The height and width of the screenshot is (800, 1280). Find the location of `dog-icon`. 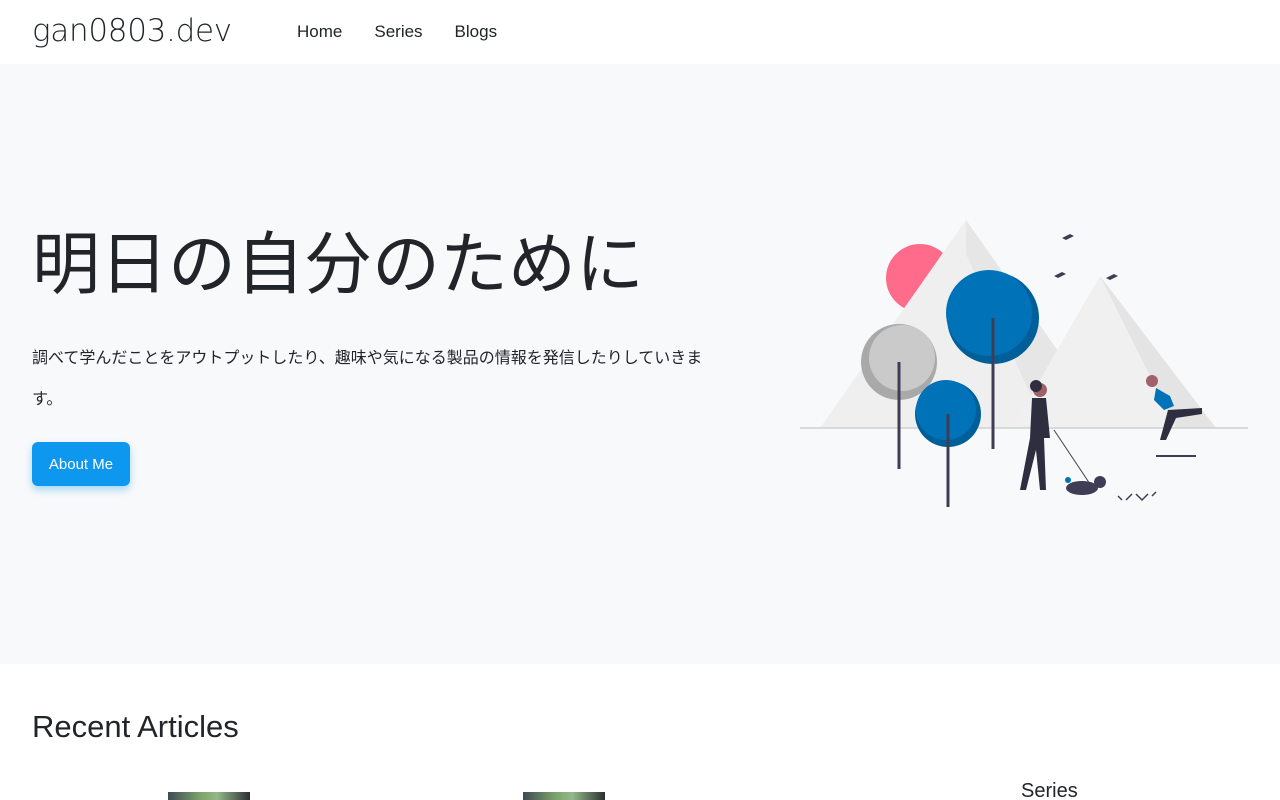

dog-icon is located at coordinates (1082, 488).